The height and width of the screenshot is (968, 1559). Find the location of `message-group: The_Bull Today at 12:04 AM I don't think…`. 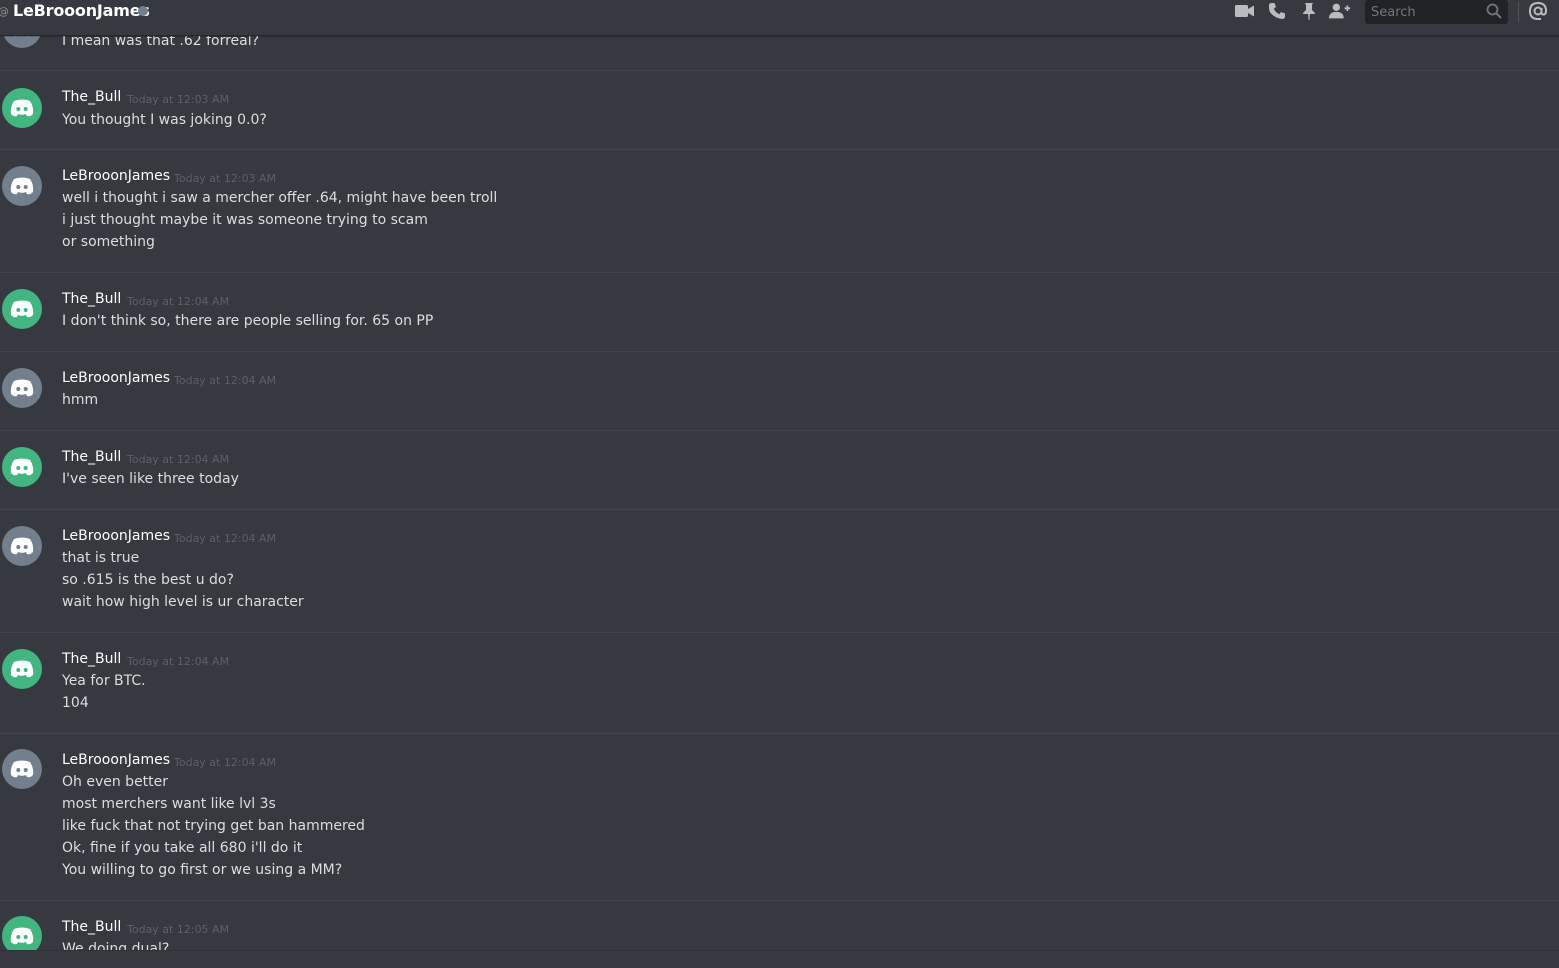

message-group: The_Bull Today at 12:04 AM I don't think… is located at coordinates (779, 312).